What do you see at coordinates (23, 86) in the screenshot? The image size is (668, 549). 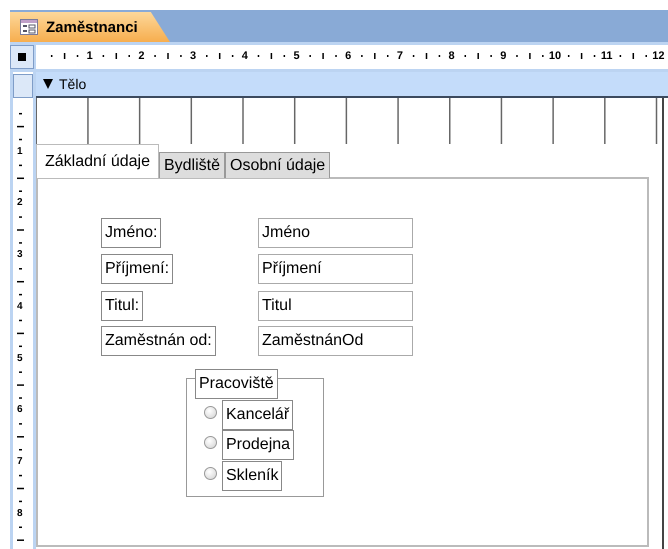 I see `section-selector` at bounding box center [23, 86].